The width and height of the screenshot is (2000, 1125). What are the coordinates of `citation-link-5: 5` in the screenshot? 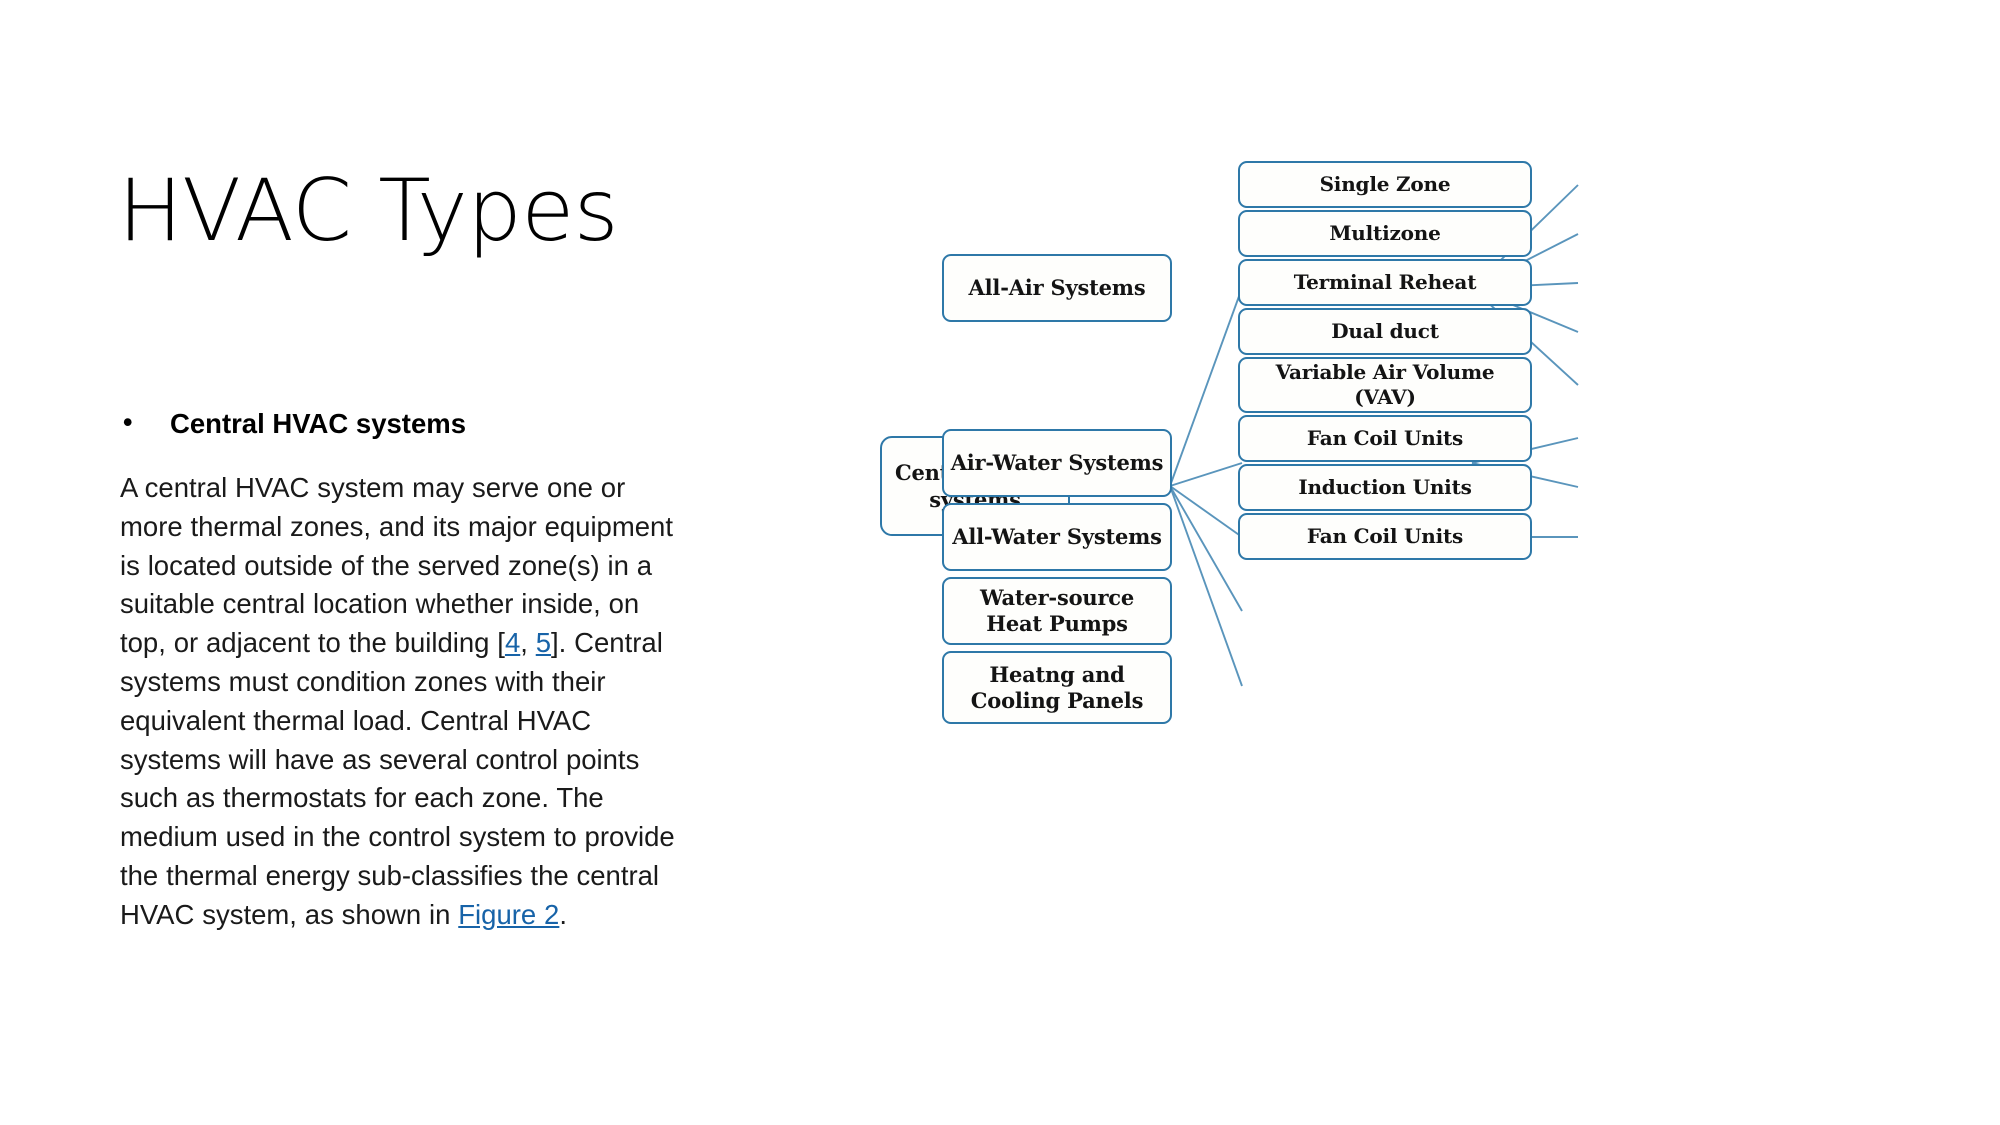 It's located at (543, 642).